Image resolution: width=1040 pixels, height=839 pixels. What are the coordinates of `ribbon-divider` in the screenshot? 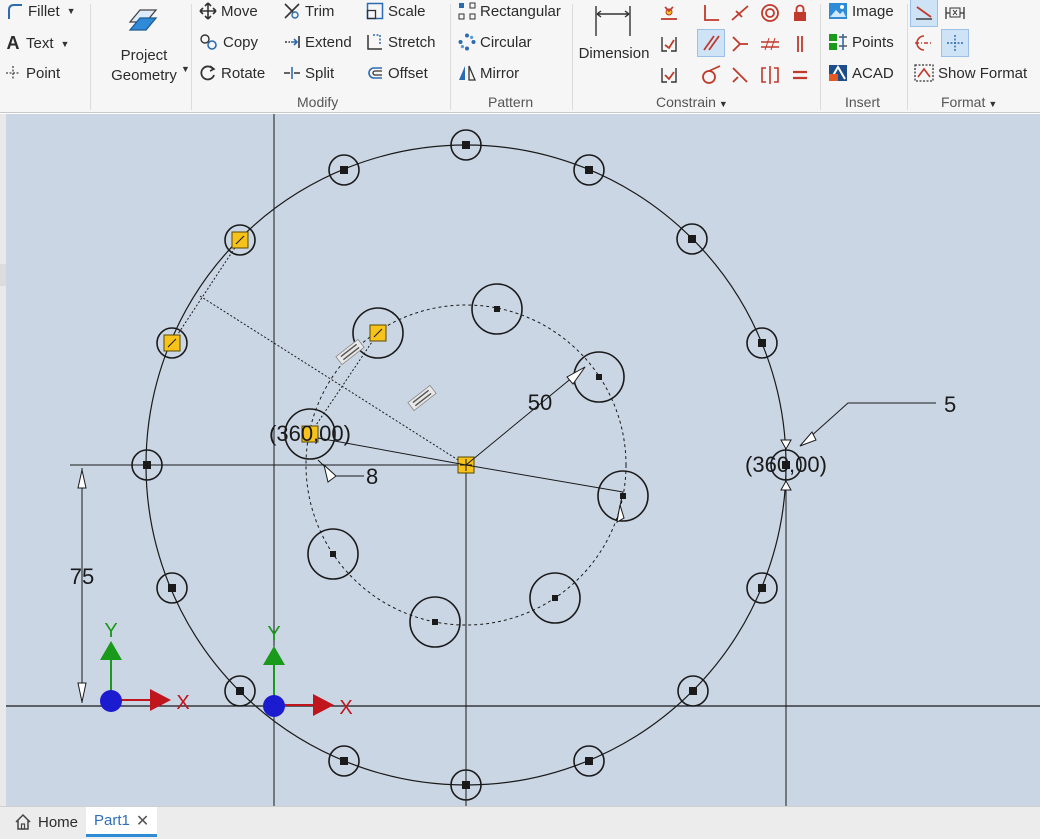 It's located at (520, 112).